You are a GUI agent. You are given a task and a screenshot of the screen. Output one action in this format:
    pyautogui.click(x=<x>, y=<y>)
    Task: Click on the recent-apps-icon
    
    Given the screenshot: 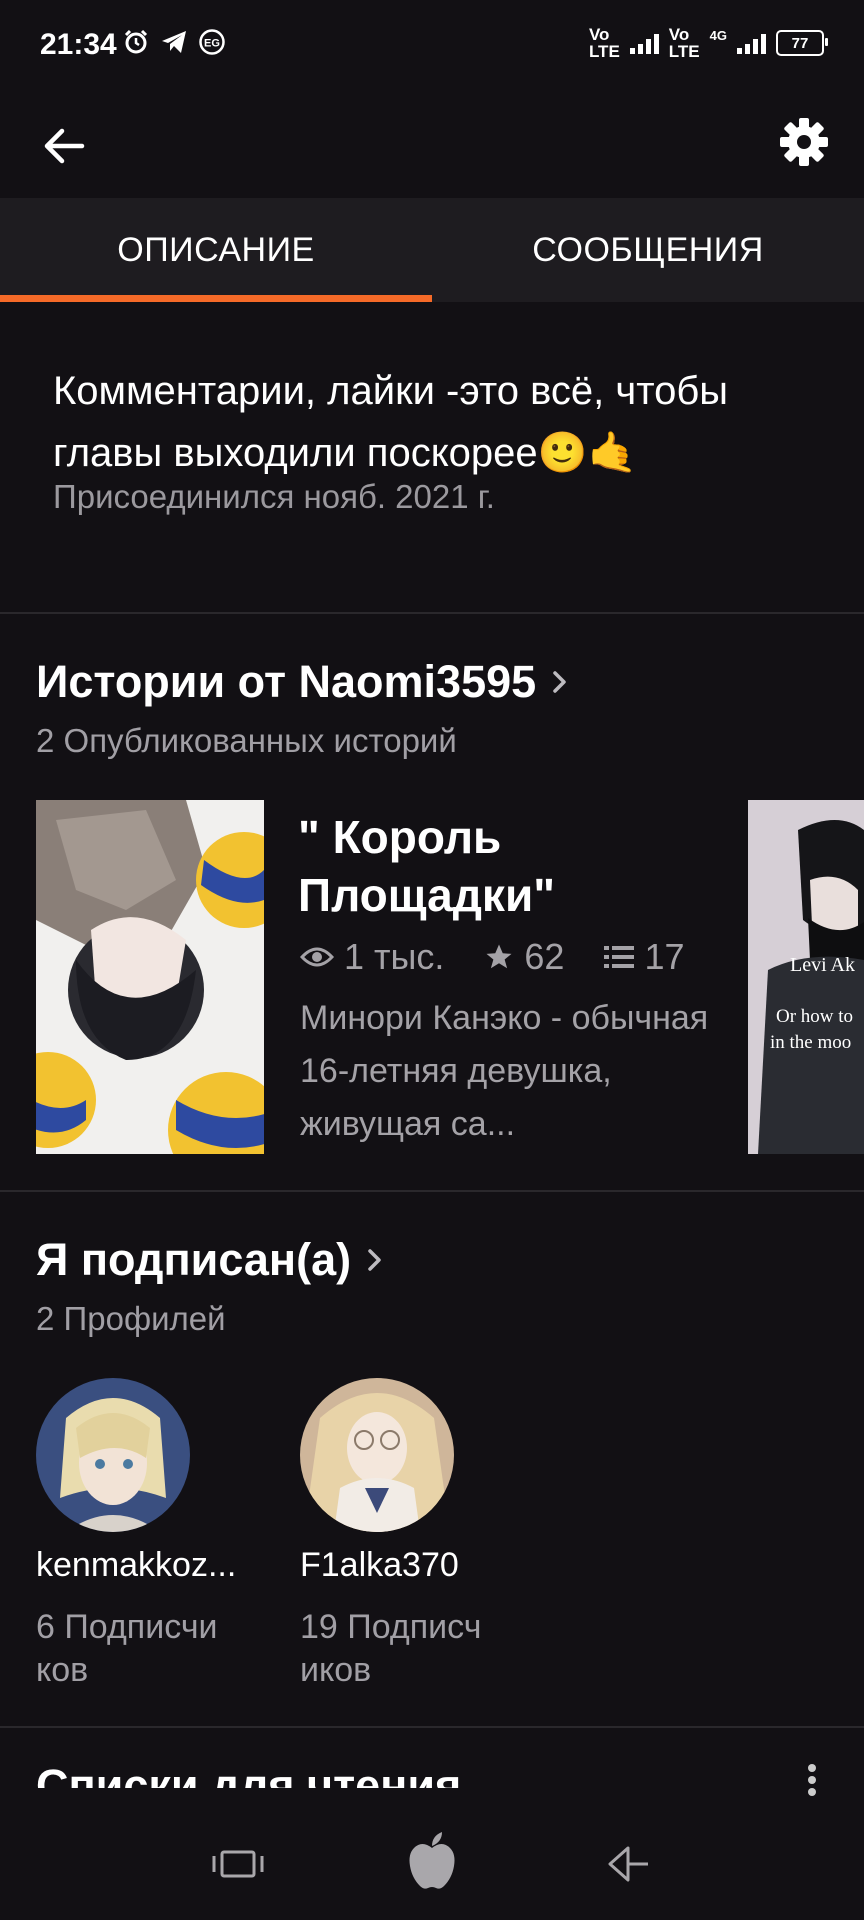 What is the action you would take?
    pyautogui.click(x=238, y=1864)
    